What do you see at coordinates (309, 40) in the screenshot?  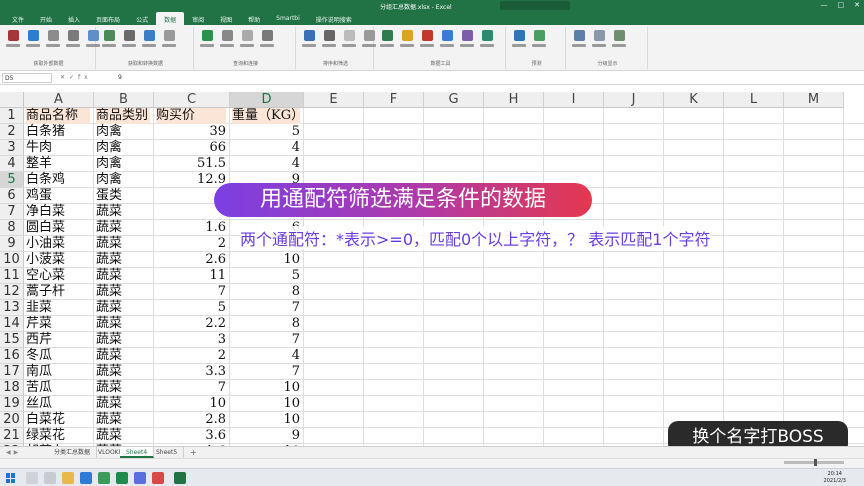 I see `sort-button` at bounding box center [309, 40].